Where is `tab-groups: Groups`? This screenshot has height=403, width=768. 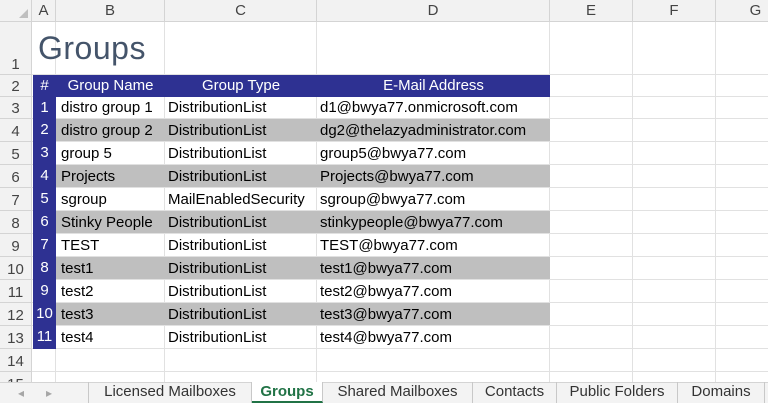 tab-groups: Groups is located at coordinates (287, 392).